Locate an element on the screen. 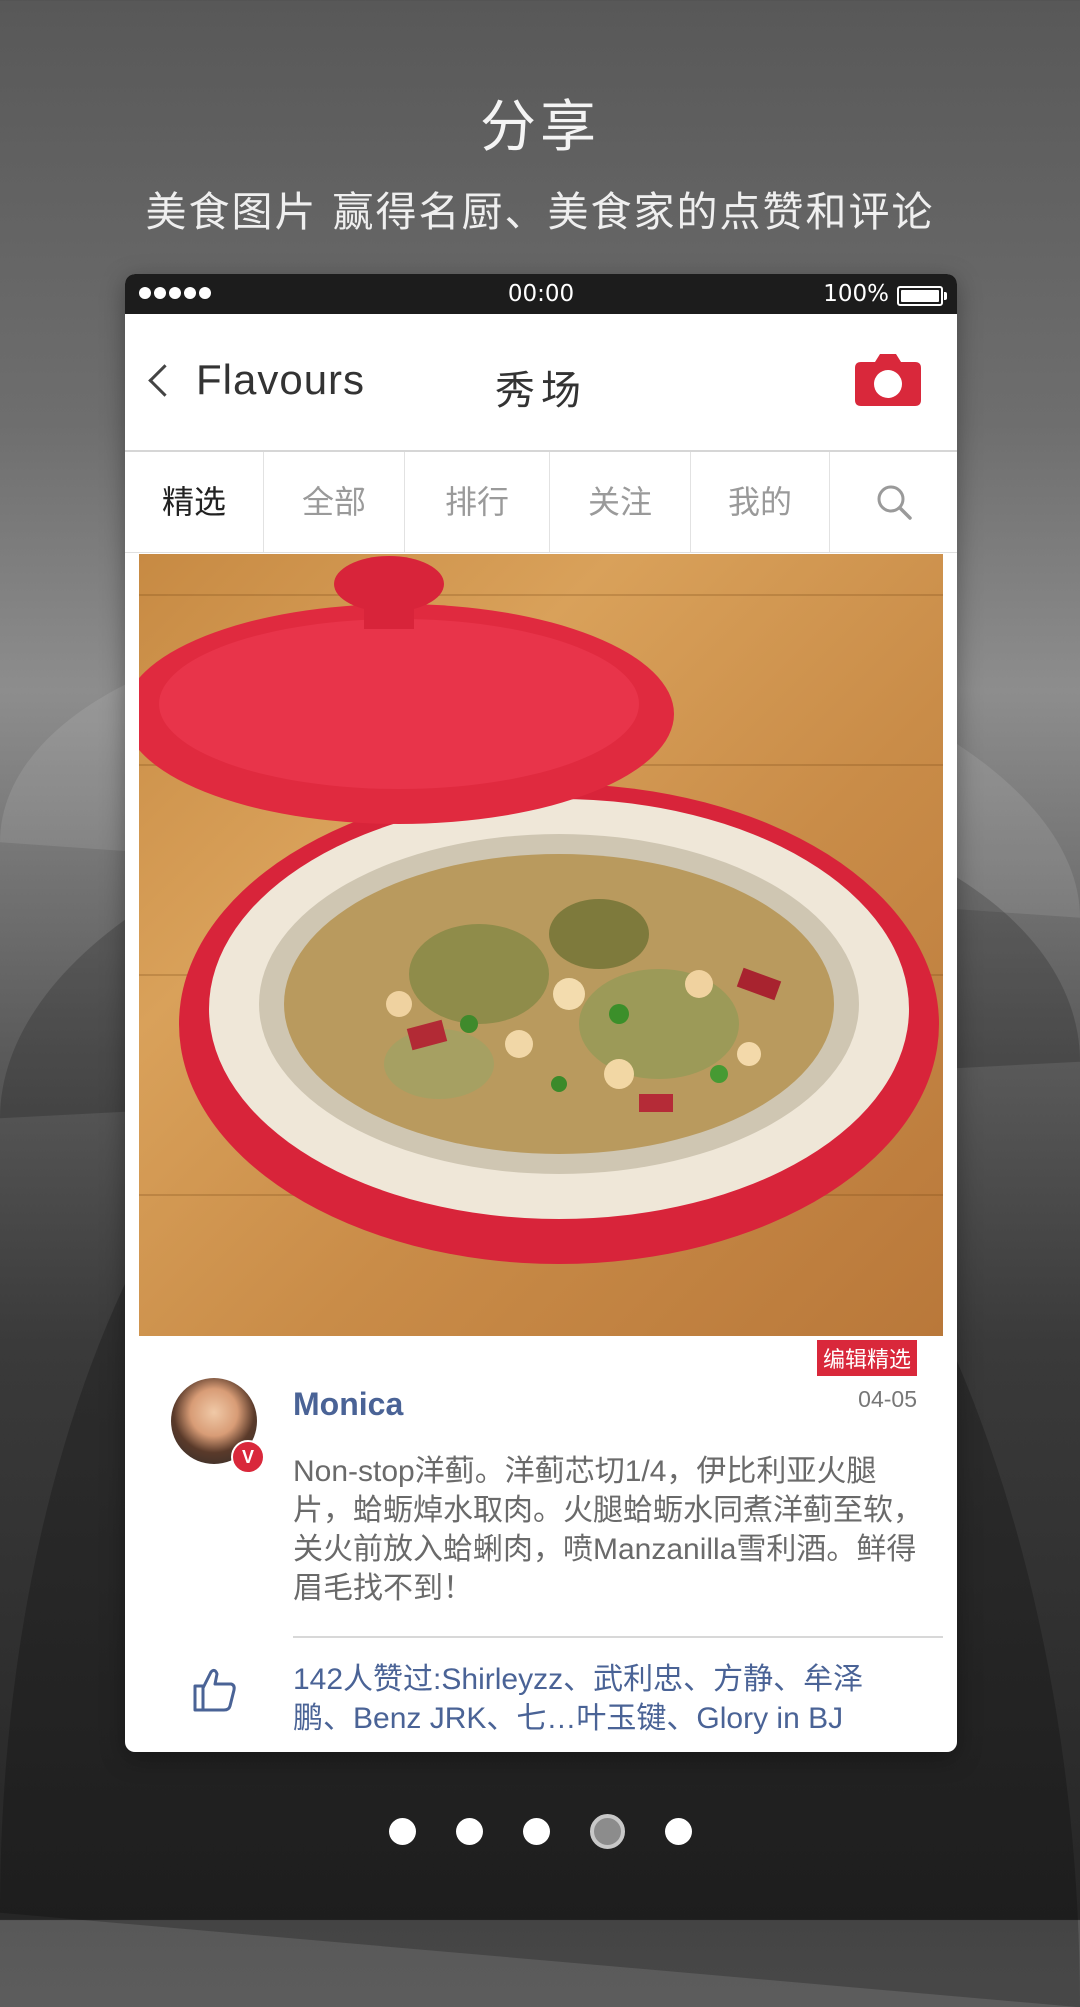 This screenshot has height=2007, width=1080. promo-subtitle: 美食图片 赢得名厨、美食家的点赞和评论 is located at coordinates (540, 212).